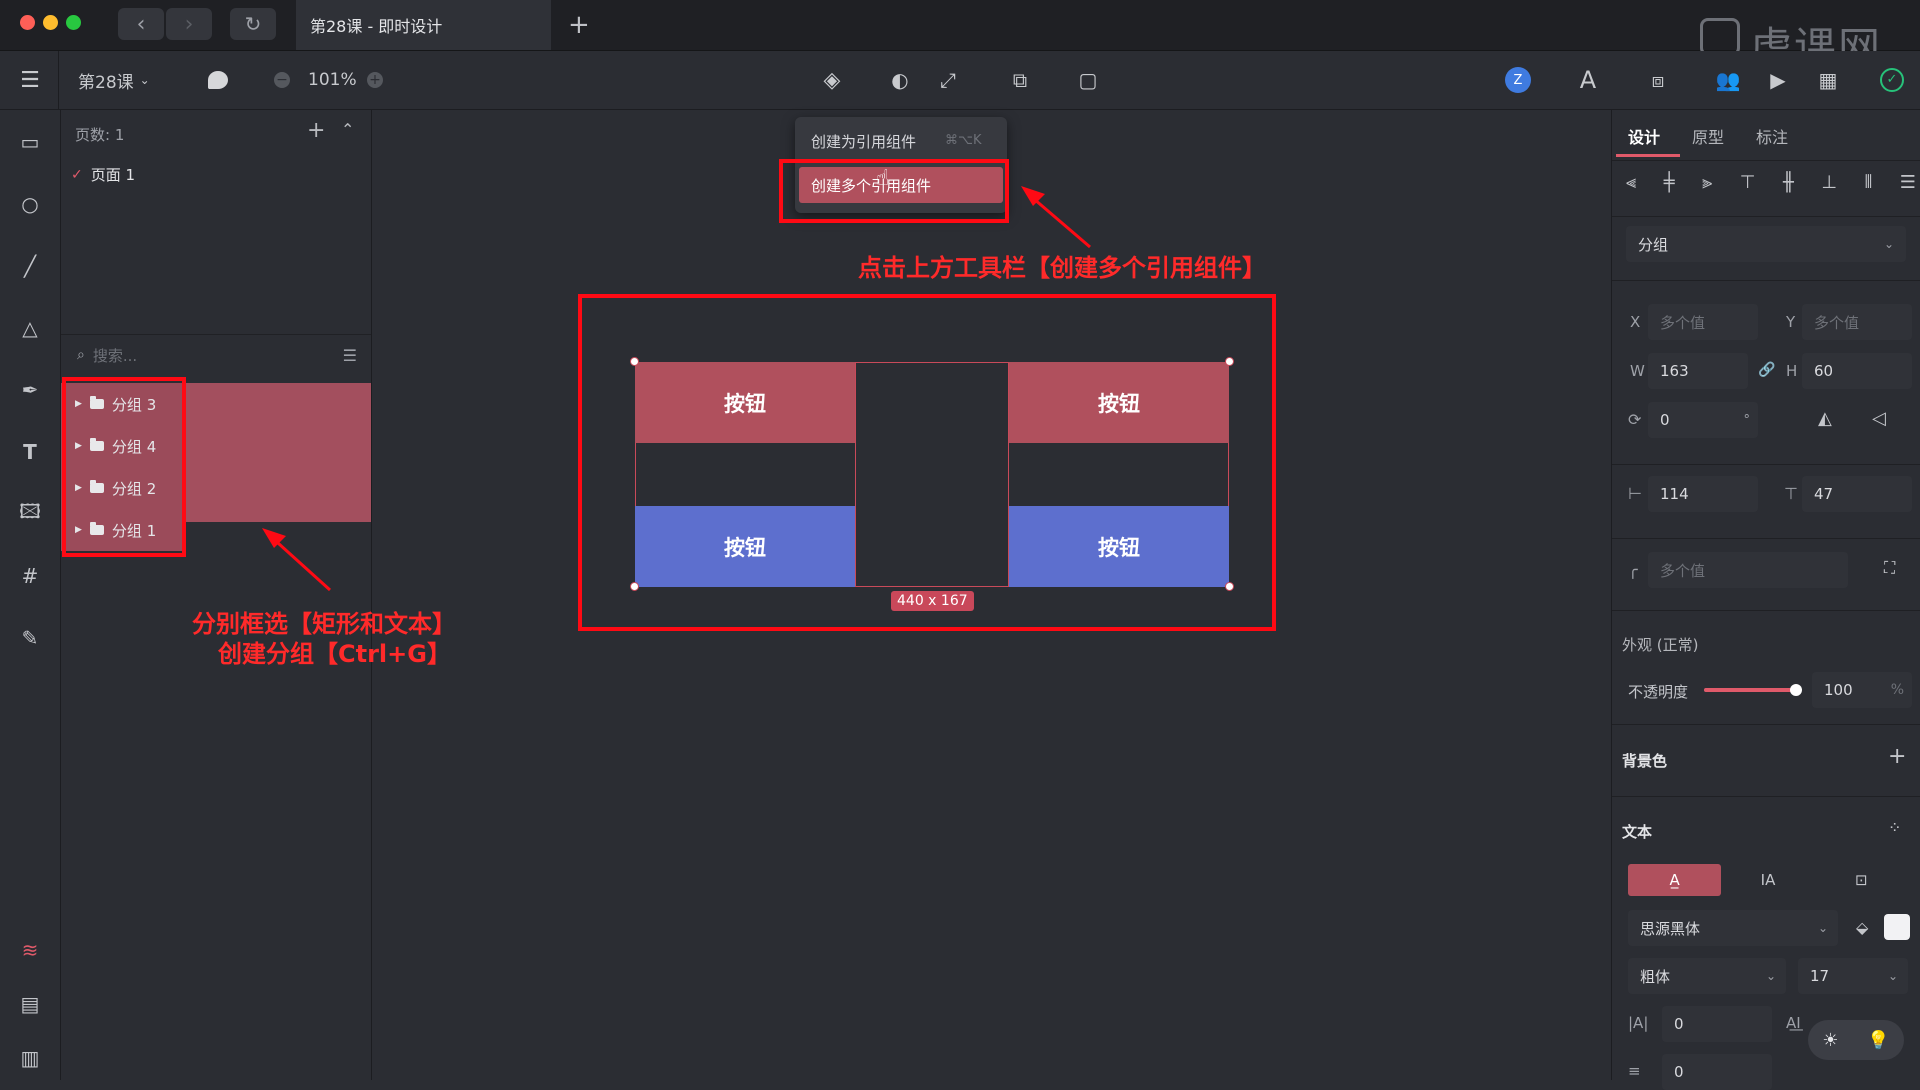 This screenshot has height=1090, width=1920. Describe the element at coordinates (1708, 136) in the screenshot. I see `tab-prototype: 原型` at that location.